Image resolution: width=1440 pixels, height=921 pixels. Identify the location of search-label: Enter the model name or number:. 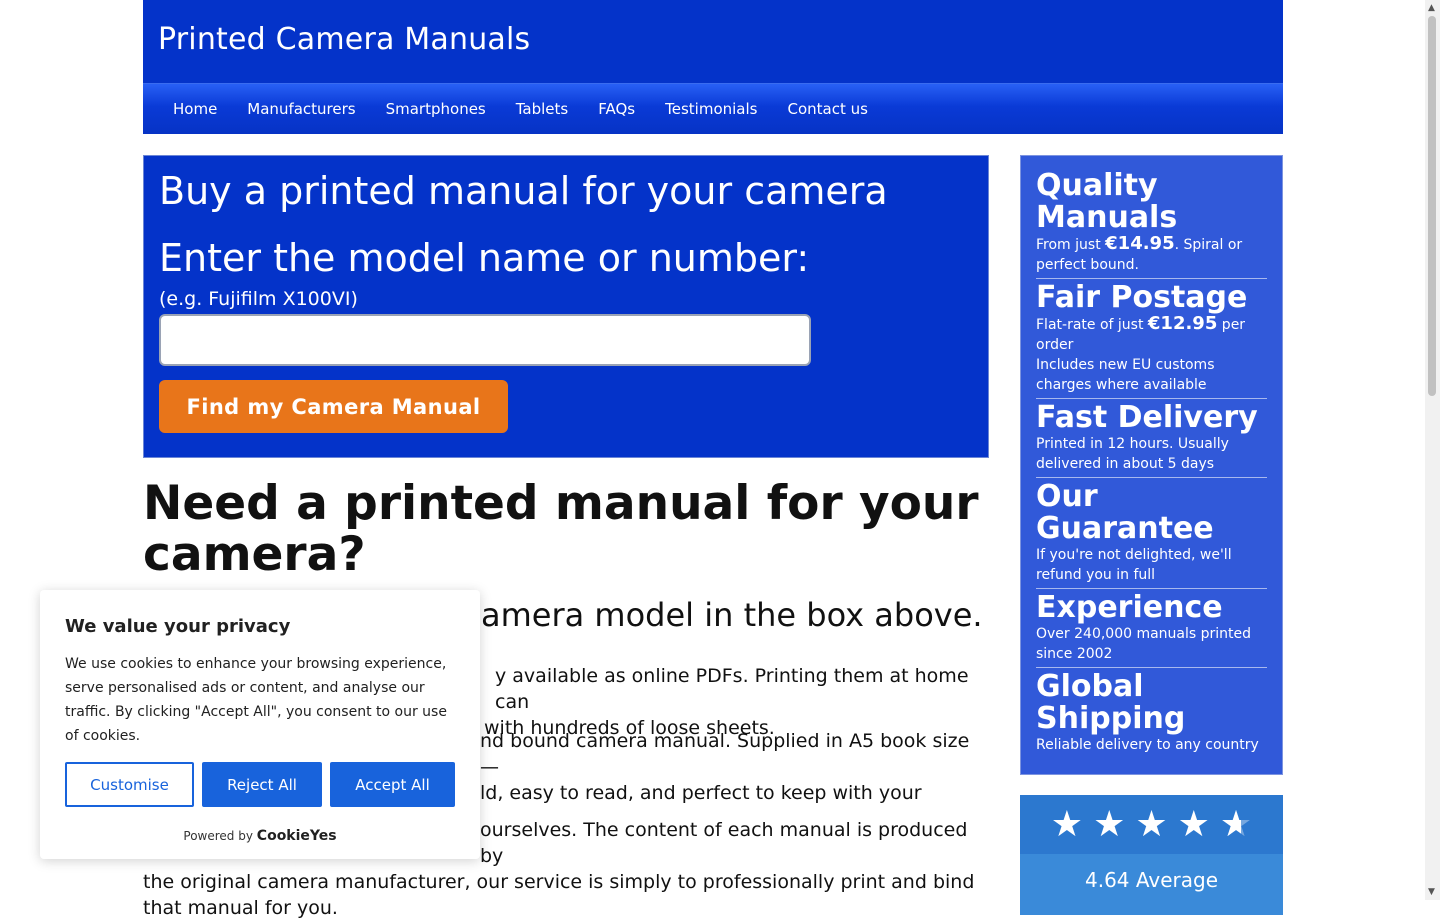
(484, 258).